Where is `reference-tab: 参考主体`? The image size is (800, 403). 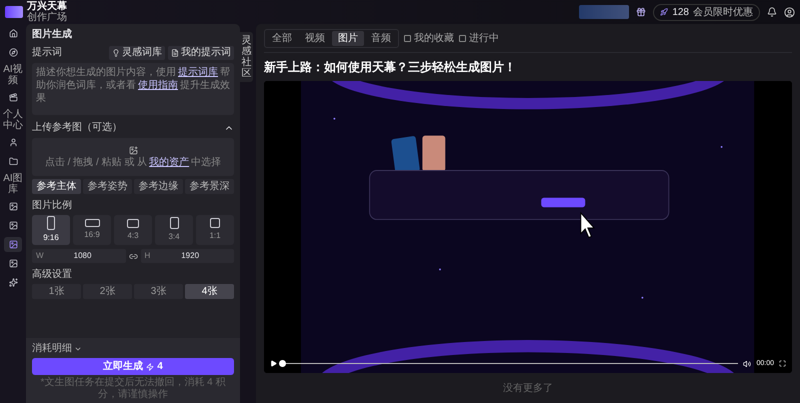 reference-tab: 参考主体 is located at coordinates (56, 186).